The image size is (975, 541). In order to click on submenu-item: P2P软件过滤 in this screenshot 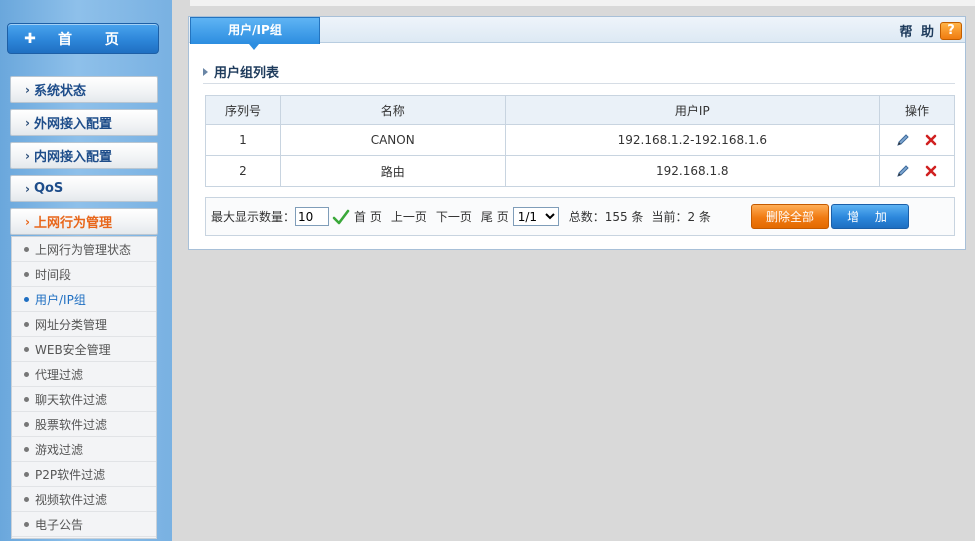, I will do `click(84, 474)`.